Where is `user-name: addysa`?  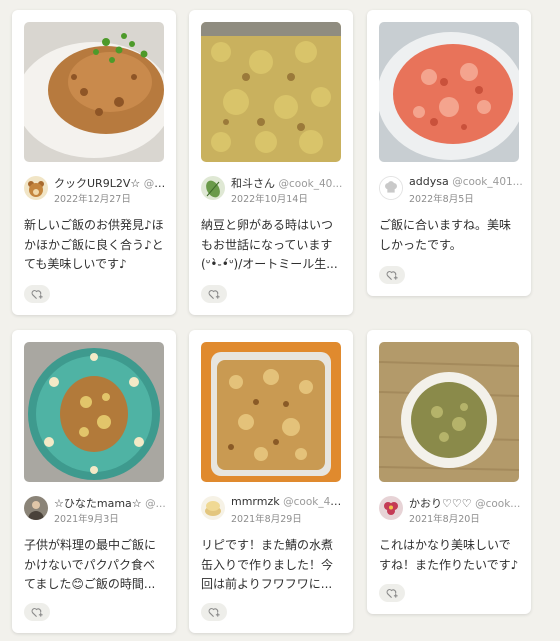 user-name: addysa is located at coordinates (429, 181).